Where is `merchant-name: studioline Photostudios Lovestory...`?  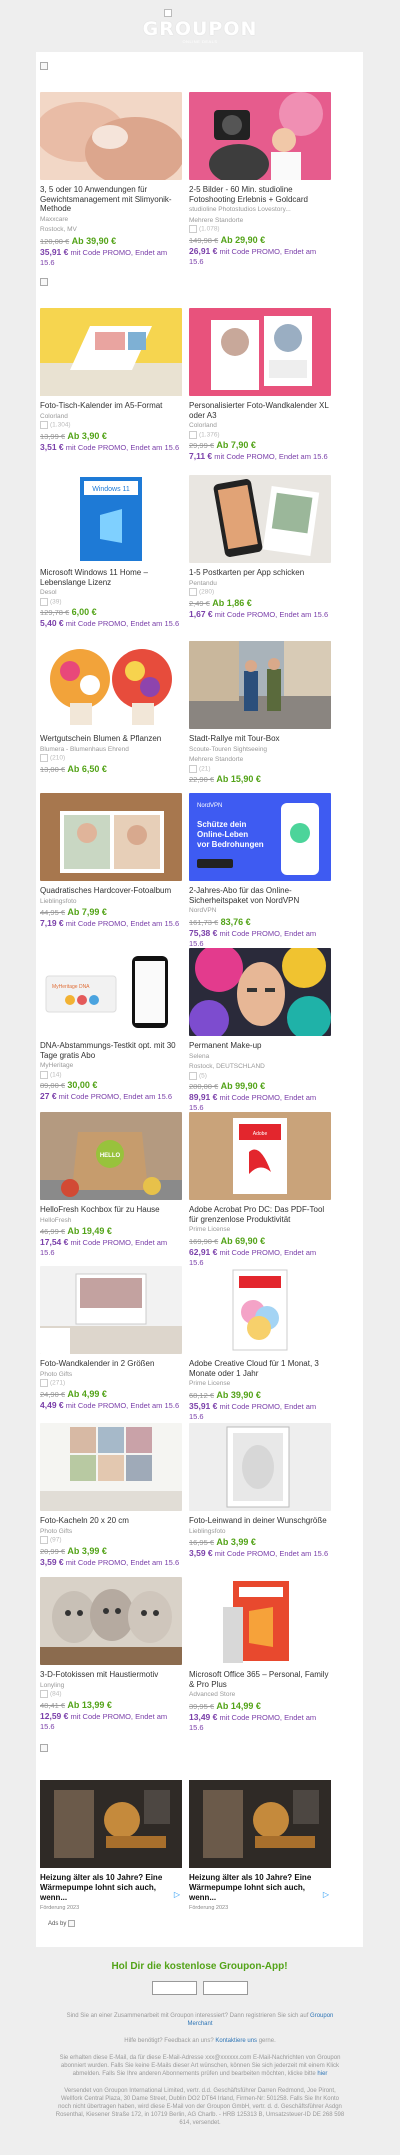 merchant-name: studioline Photostudios Lovestory... is located at coordinates (240, 209).